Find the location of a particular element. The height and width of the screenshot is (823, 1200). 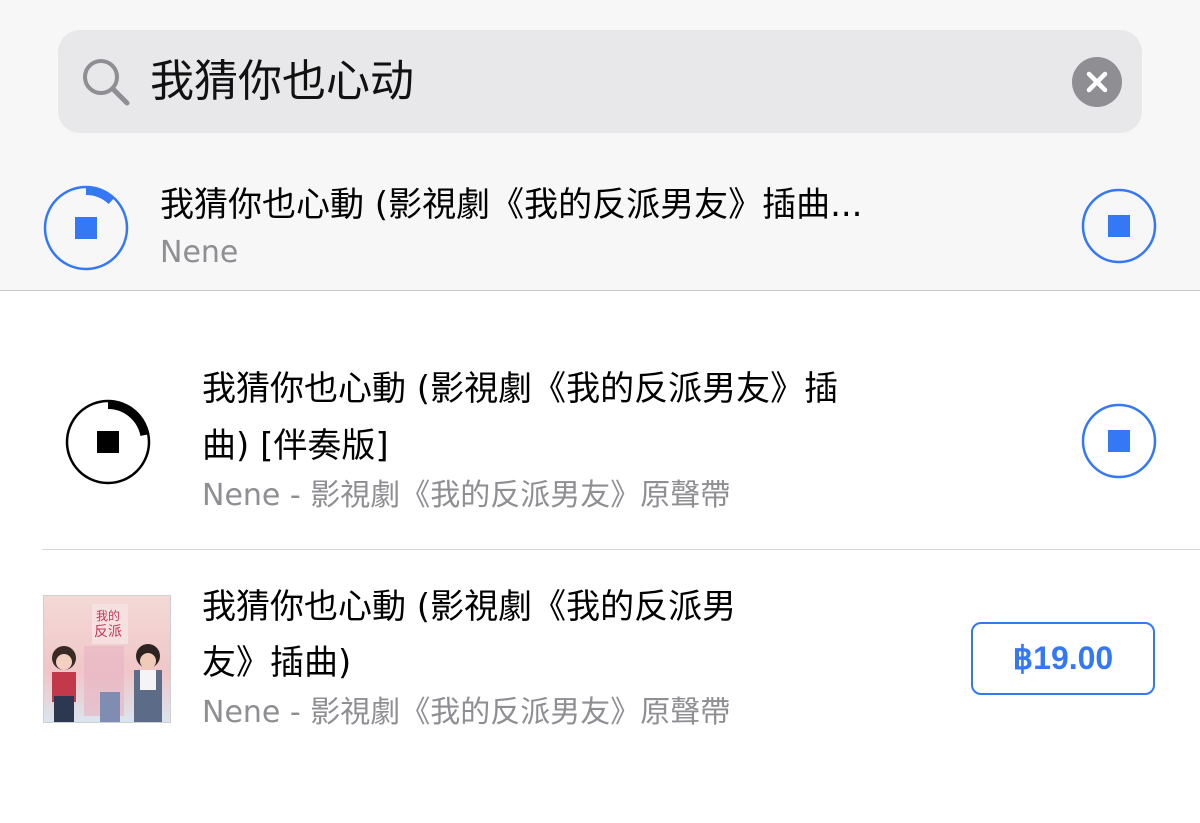

search-input: 我猜你也心动 is located at coordinates (282, 82).